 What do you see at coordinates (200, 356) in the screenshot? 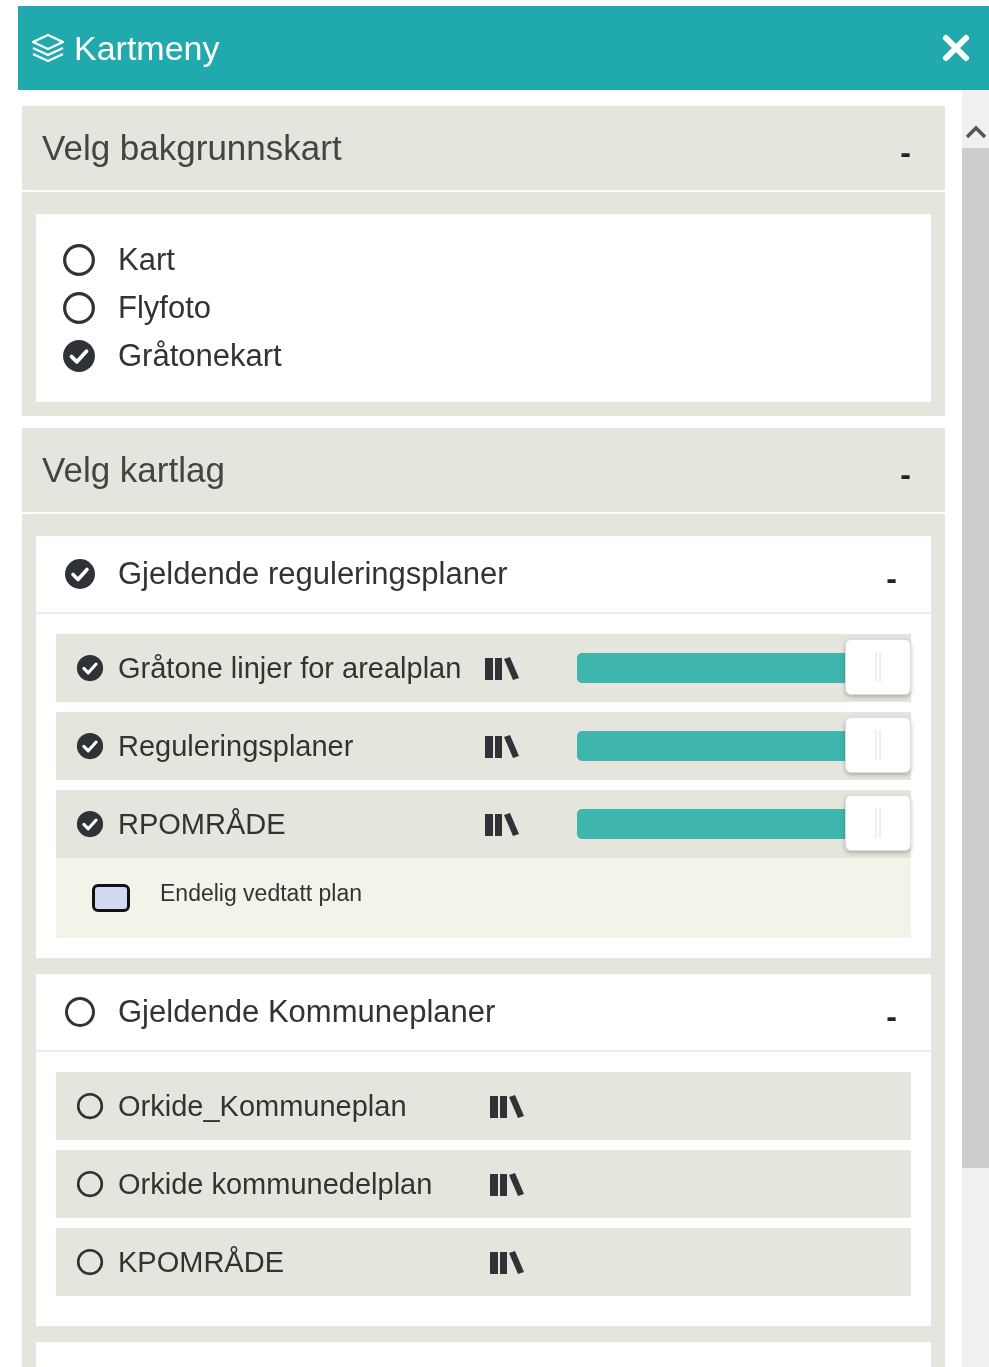
I see `option-label: Gråtonekart` at bounding box center [200, 356].